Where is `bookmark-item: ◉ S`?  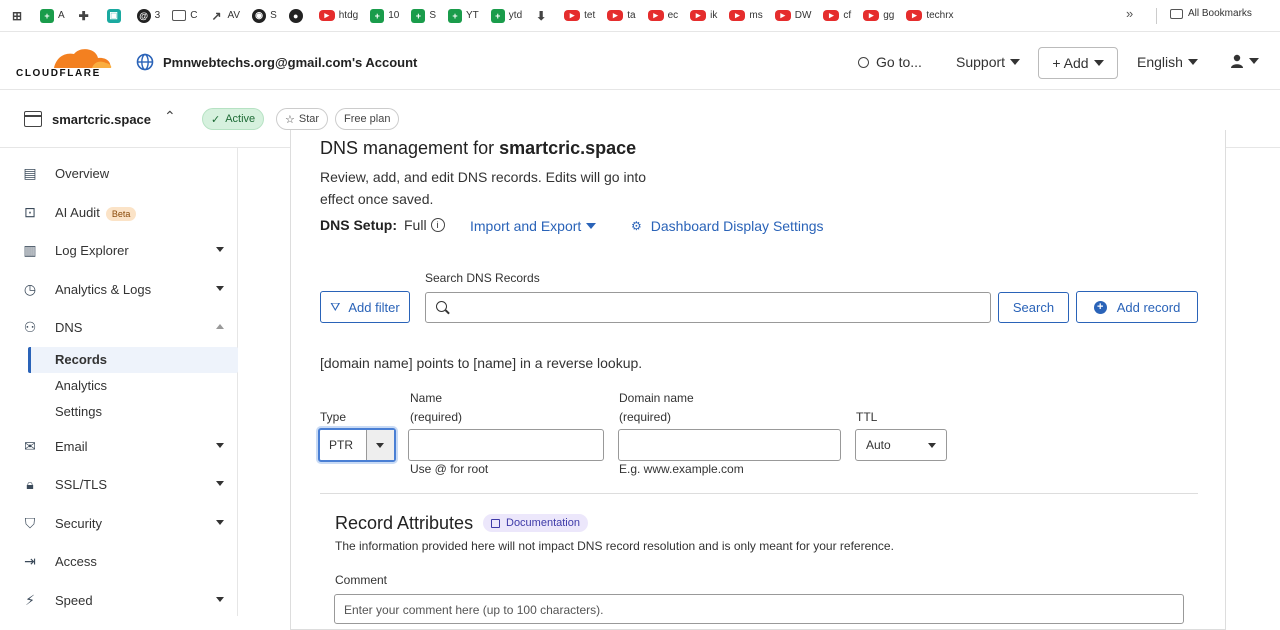
bookmark-item: ◉ S is located at coordinates (264, 16).